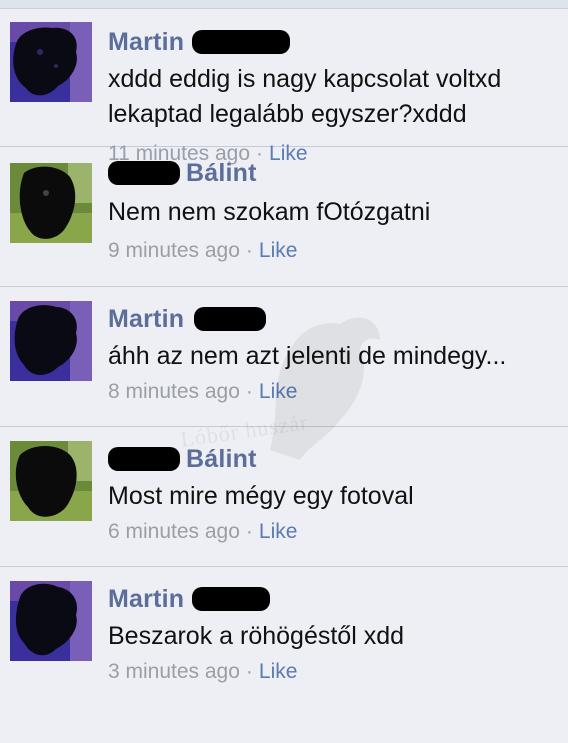 This screenshot has width=568, height=743. What do you see at coordinates (221, 173) in the screenshot?
I see `author-name: Bálint` at bounding box center [221, 173].